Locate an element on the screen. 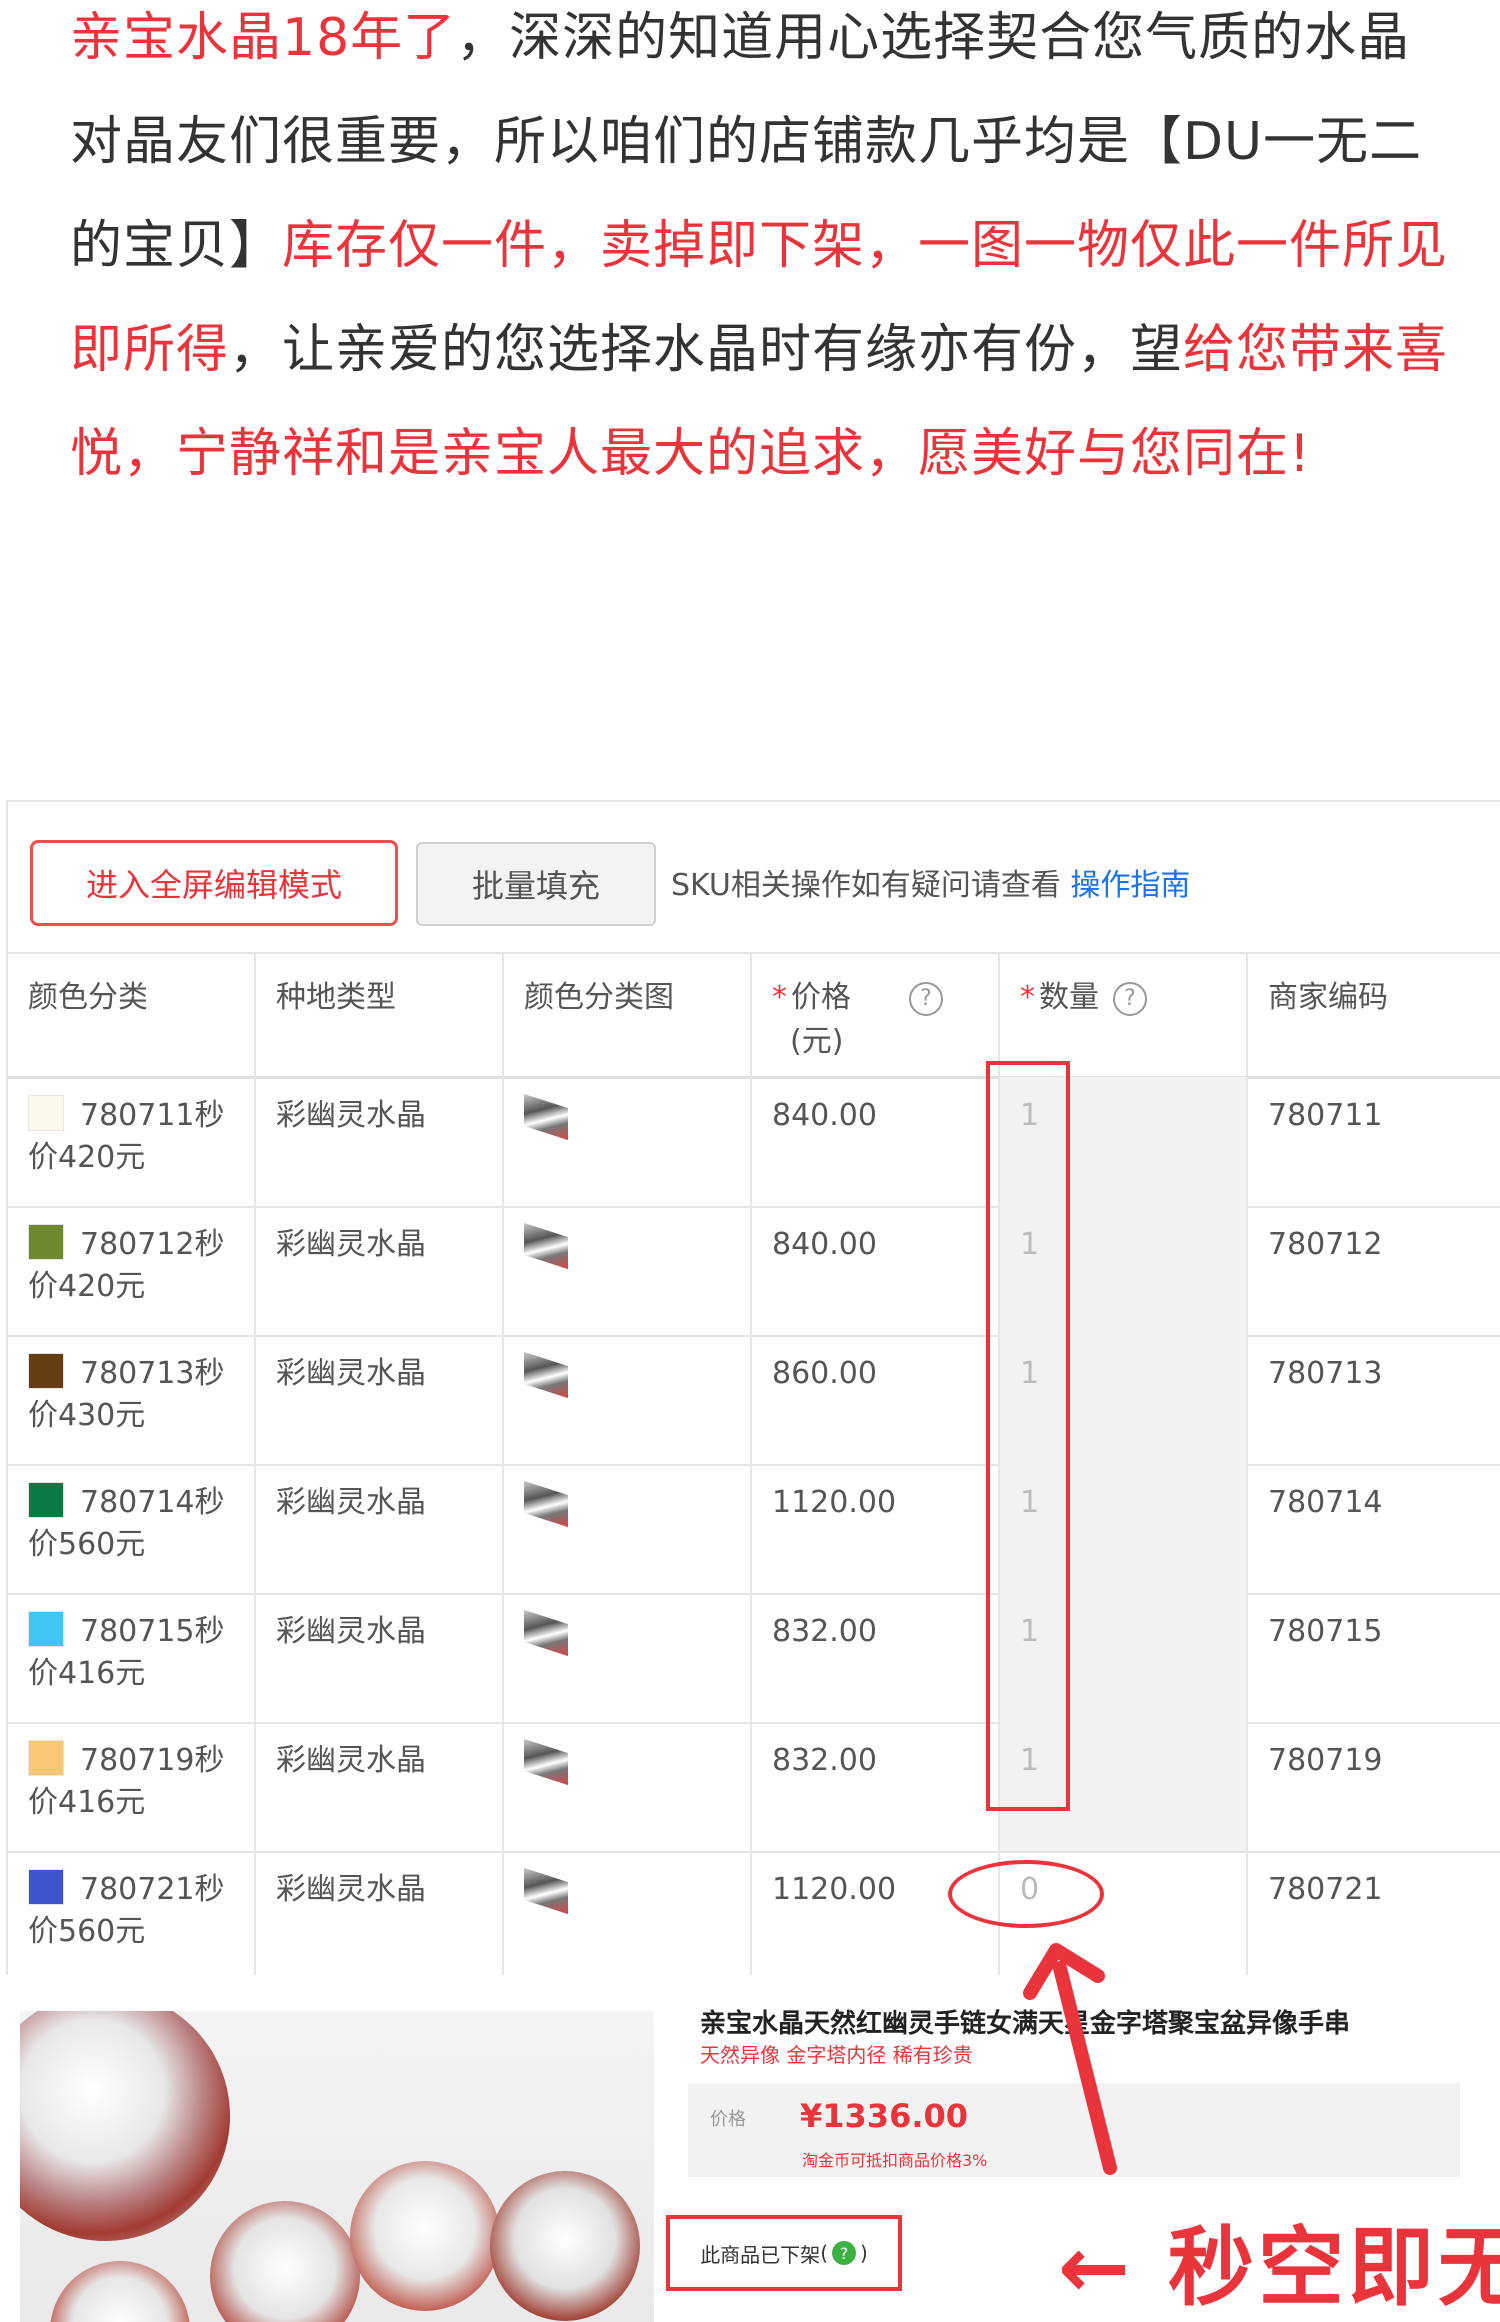 The image size is (1500, 2322). table-row: 780721秒价560元 彩幽灵水晶 1120.00 0 780721 is located at coordinates (754, 1915).